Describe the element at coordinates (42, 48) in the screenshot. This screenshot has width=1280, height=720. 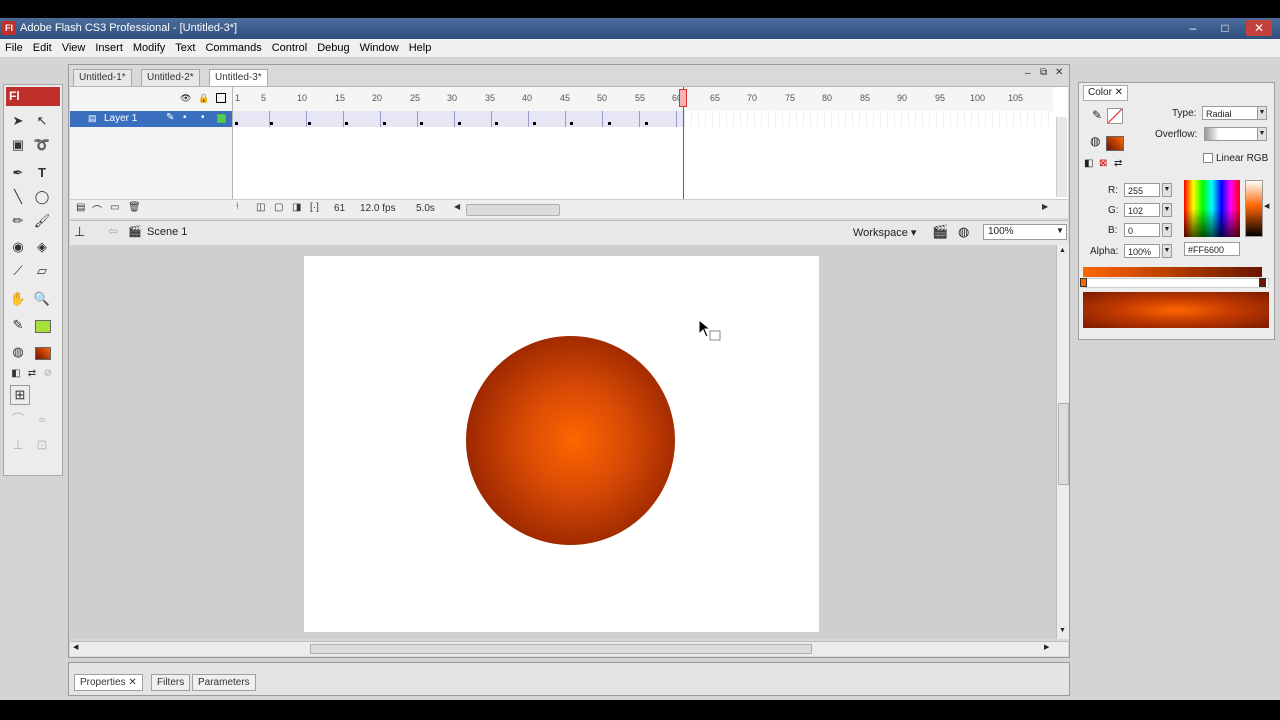
I see `menu-edit: Edit` at that location.